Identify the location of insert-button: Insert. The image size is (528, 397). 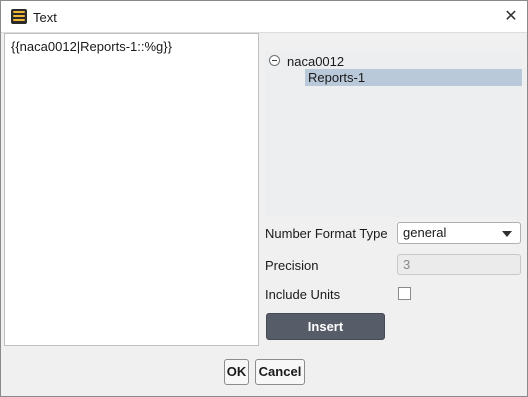
(325, 326).